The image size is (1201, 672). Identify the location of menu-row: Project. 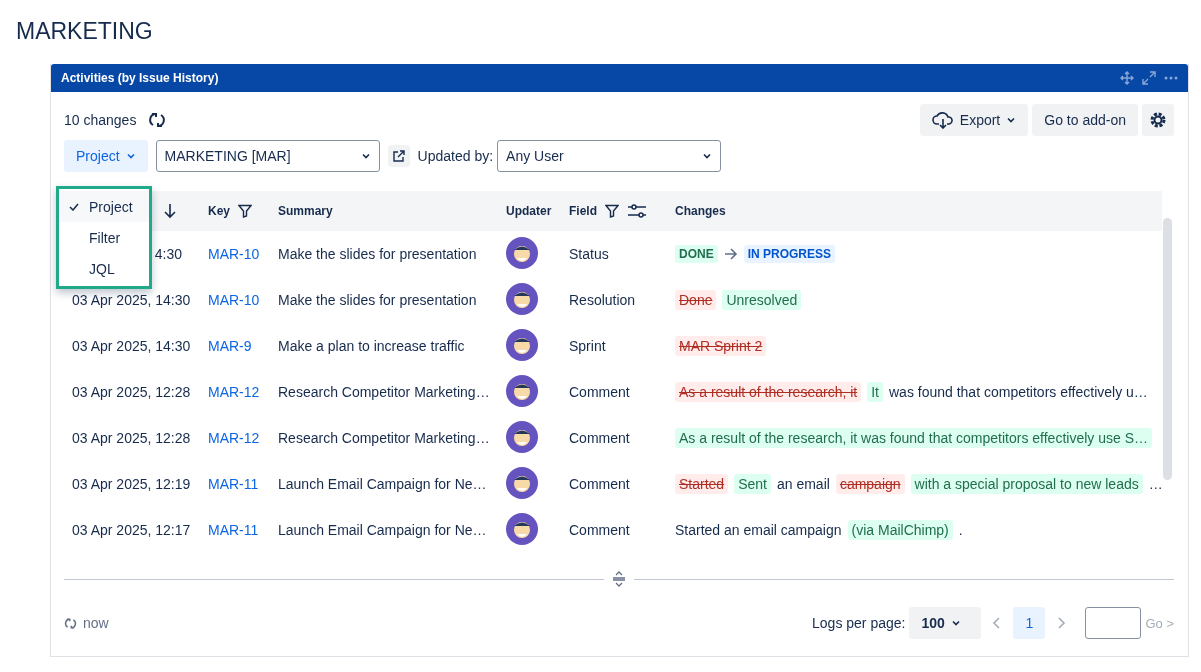
(104, 206).